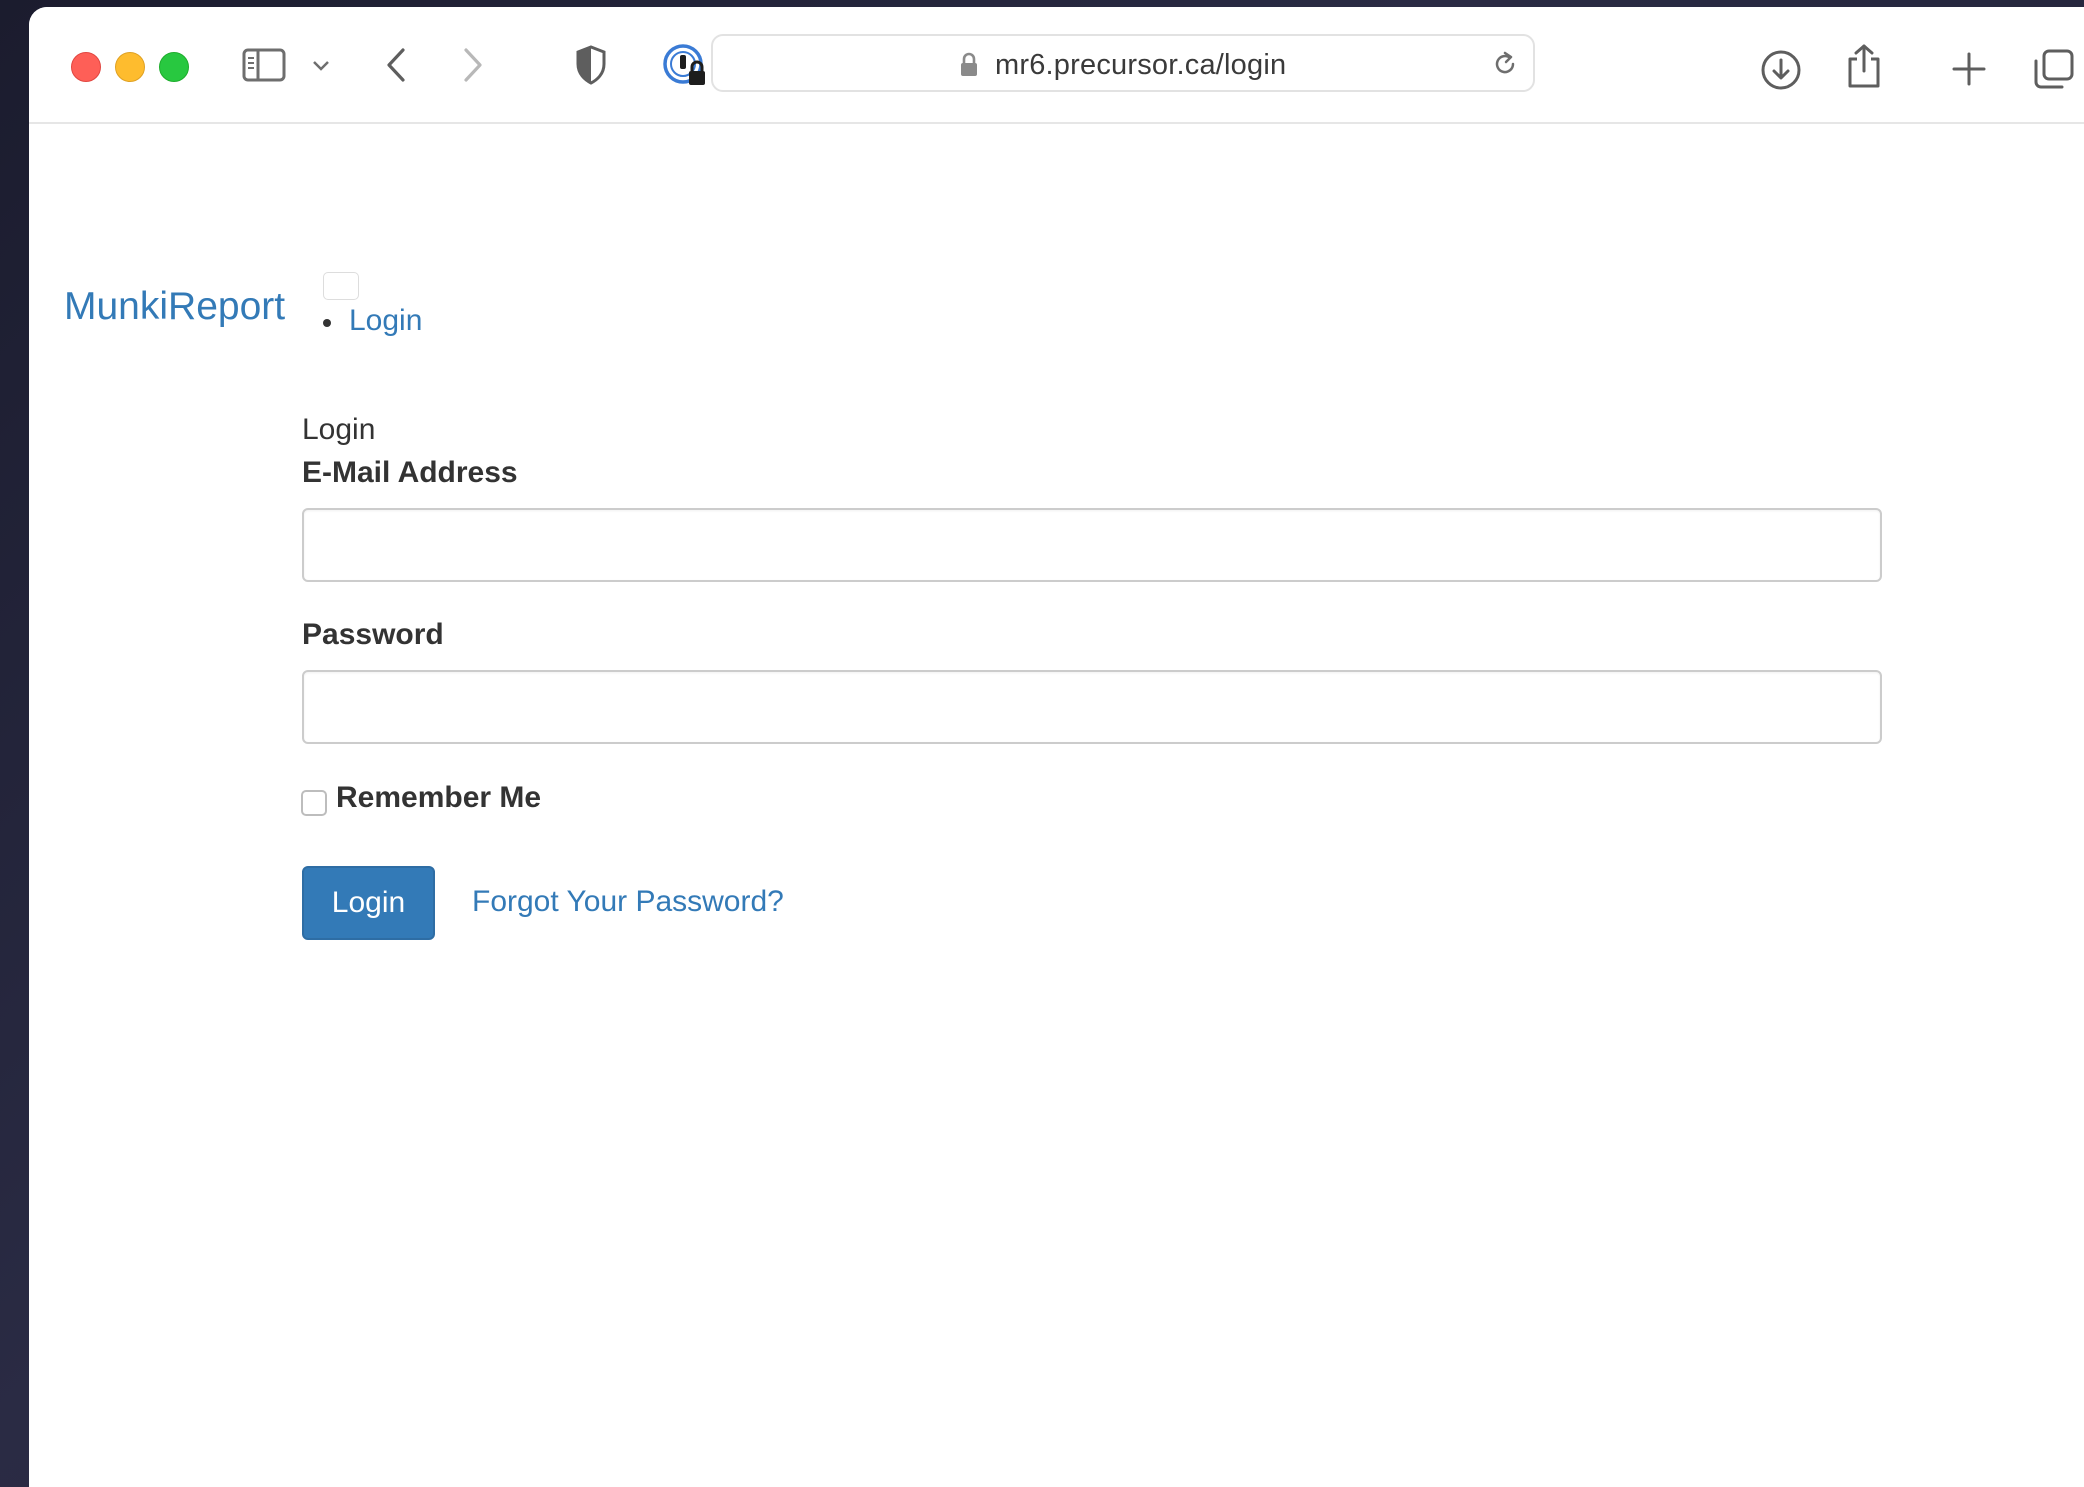 The image size is (2084, 1487). Describe the element at coordinates (385, 321) in the screenshot. I see `nav-link-login: Login` at that location.